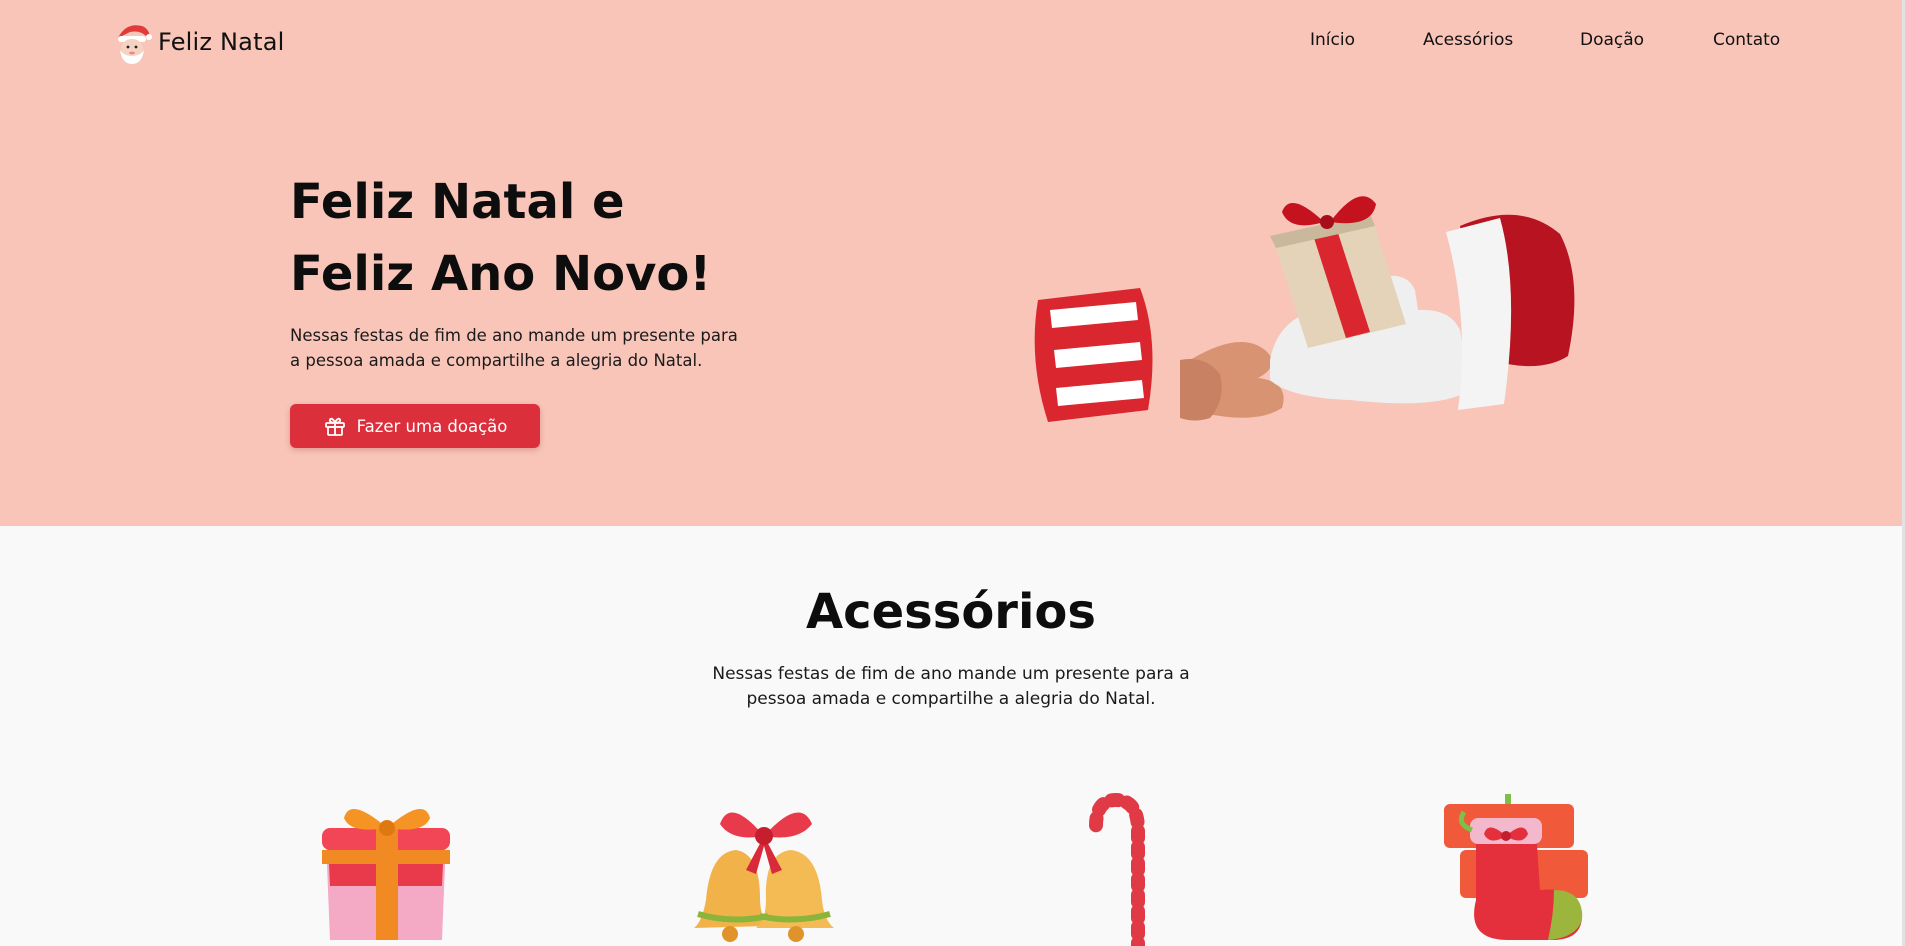 This screenshot has height=946, width=1905. What do you see at coordinates (1314, 309) in the screenshot?
I see `hands-giving-gift-illustration` at bounding box center [1314, 309].